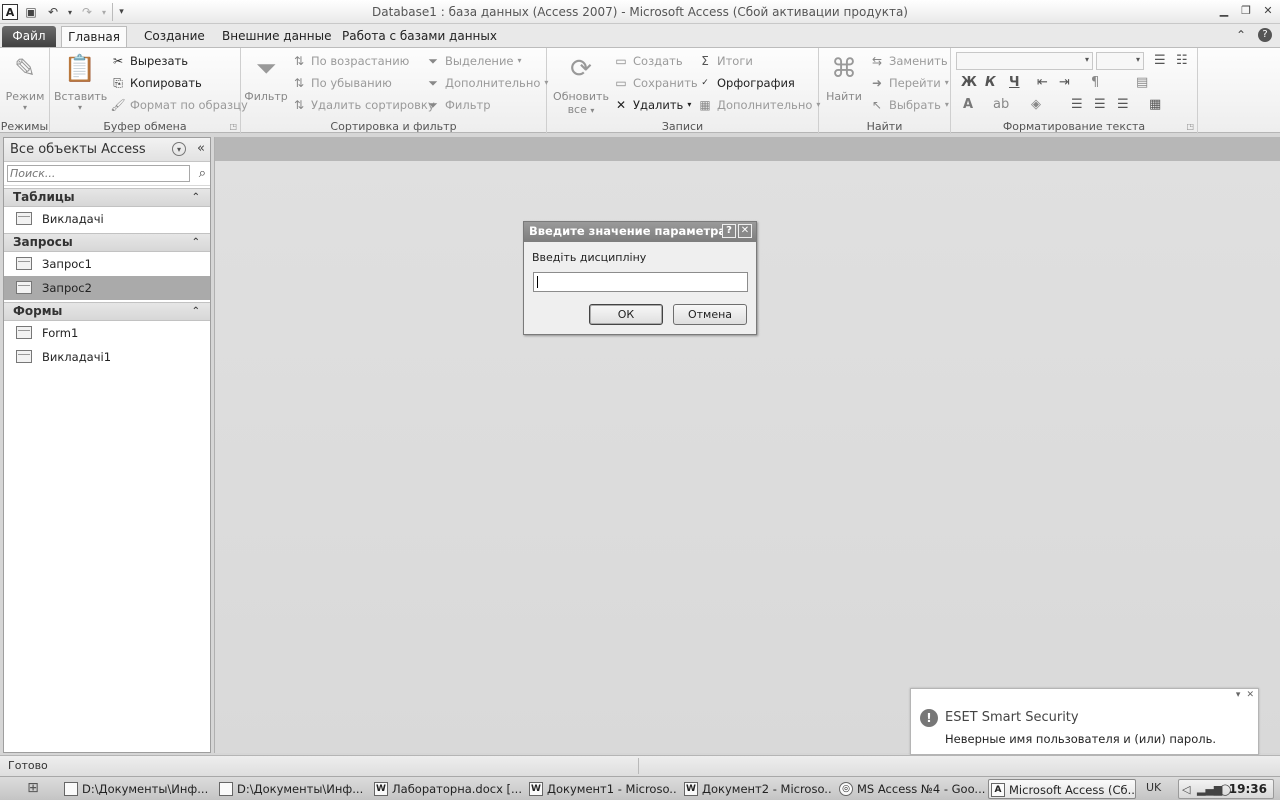 The width and height of the screenshot is (1280, 800). What do you see at coordinates (1064, 82) in the screenshot?
I see `increase-indent-icon: ⇥` at bounding box center [1064, 82].